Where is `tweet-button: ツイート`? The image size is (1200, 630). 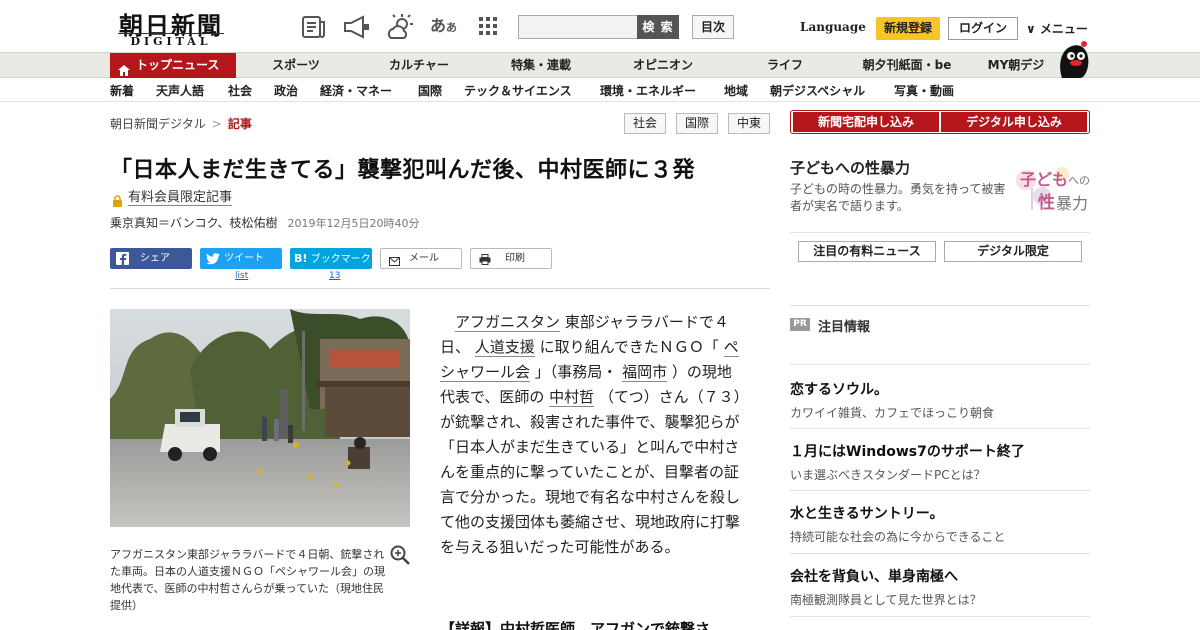
tweet-button: ツイート is located at coordinates (241, 258).